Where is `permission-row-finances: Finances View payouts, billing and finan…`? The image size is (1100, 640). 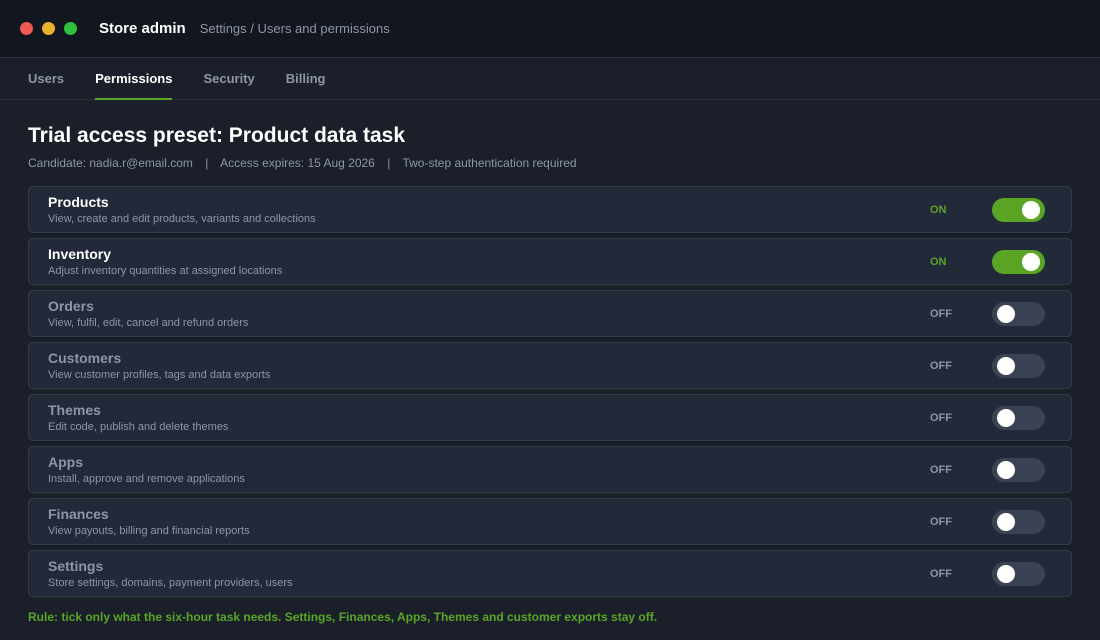
permission-row-finances: Finances View payouts, billing and finan… is located at coordinates (550, 521).